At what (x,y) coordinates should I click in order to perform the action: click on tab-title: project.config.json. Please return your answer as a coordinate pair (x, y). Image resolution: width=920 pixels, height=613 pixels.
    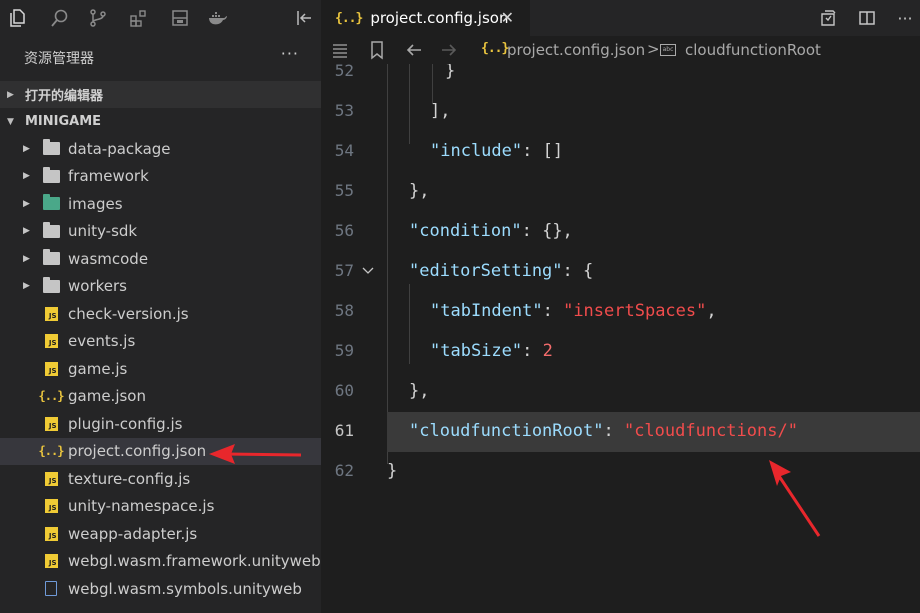
    Looking at the image, I should click on (439, 18).